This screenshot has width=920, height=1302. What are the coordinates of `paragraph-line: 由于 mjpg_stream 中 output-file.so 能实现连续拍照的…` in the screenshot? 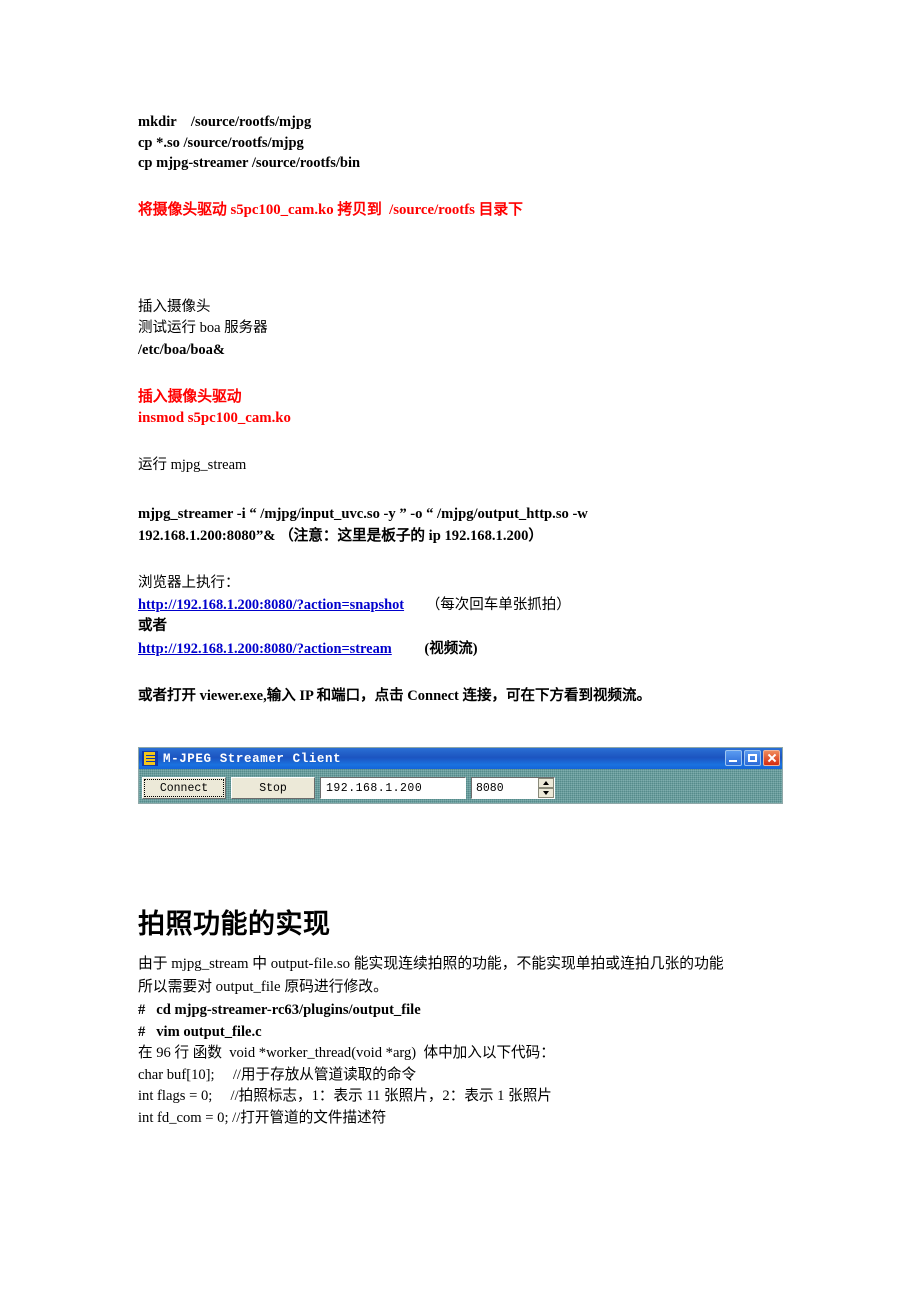 It's located at (431, 964).